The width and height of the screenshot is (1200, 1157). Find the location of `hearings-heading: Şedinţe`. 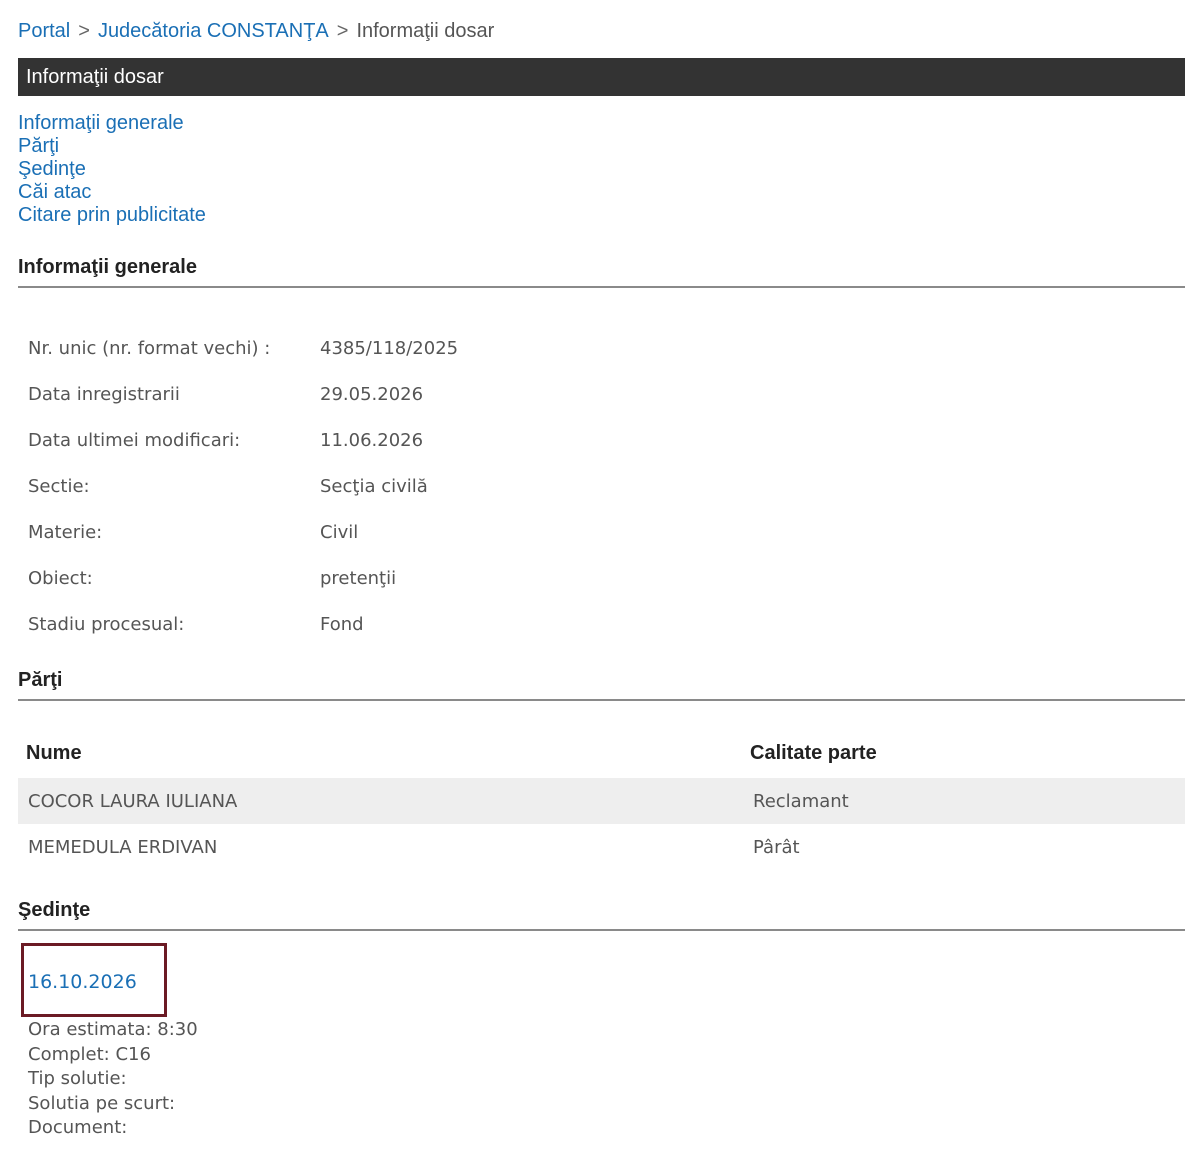

hearings-heading: Şedinţe is located at coordinates (601, 914).